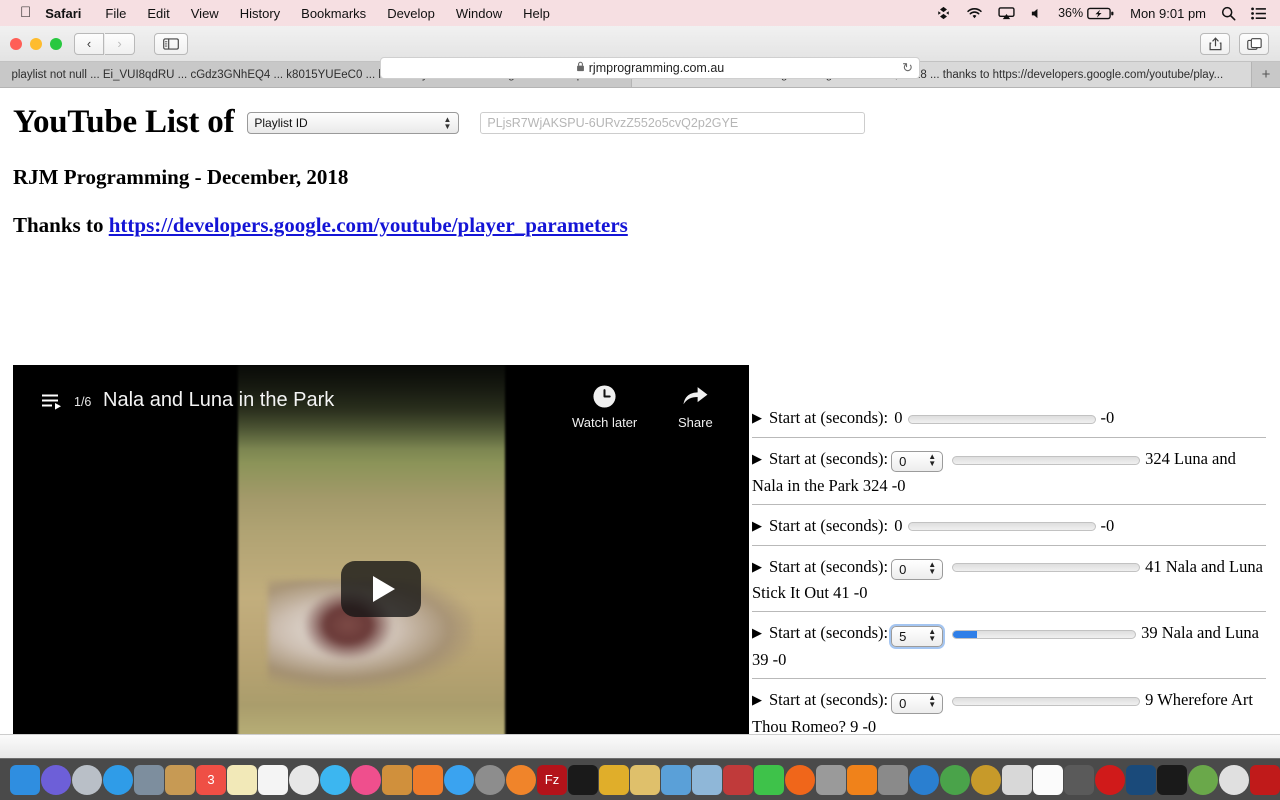  I want to click on video-duration-title-text: -0, so click(1107, 525).